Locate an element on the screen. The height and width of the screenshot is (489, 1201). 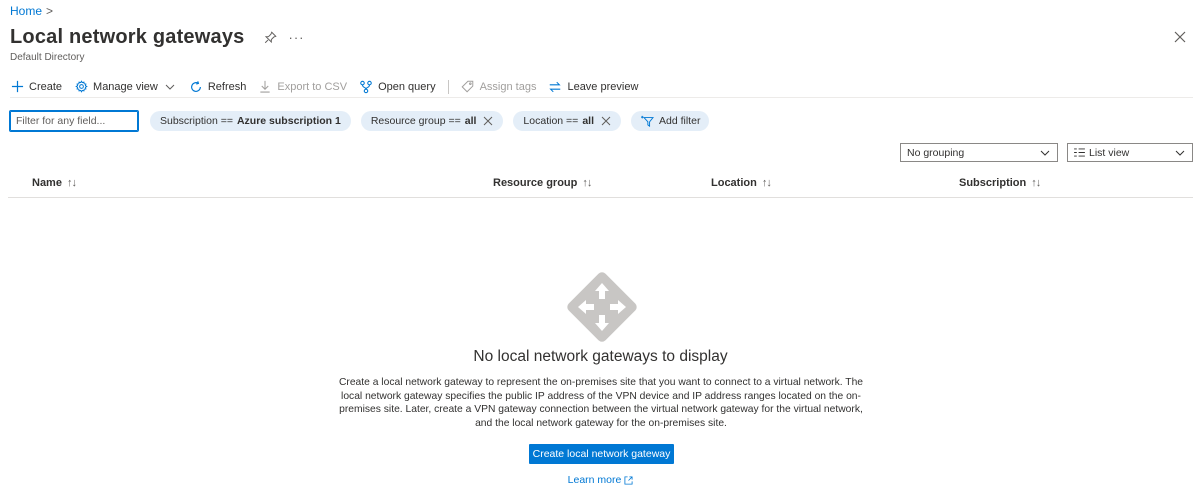
column-header-name: Name ↑↓ is located at coordinates (54, 183).